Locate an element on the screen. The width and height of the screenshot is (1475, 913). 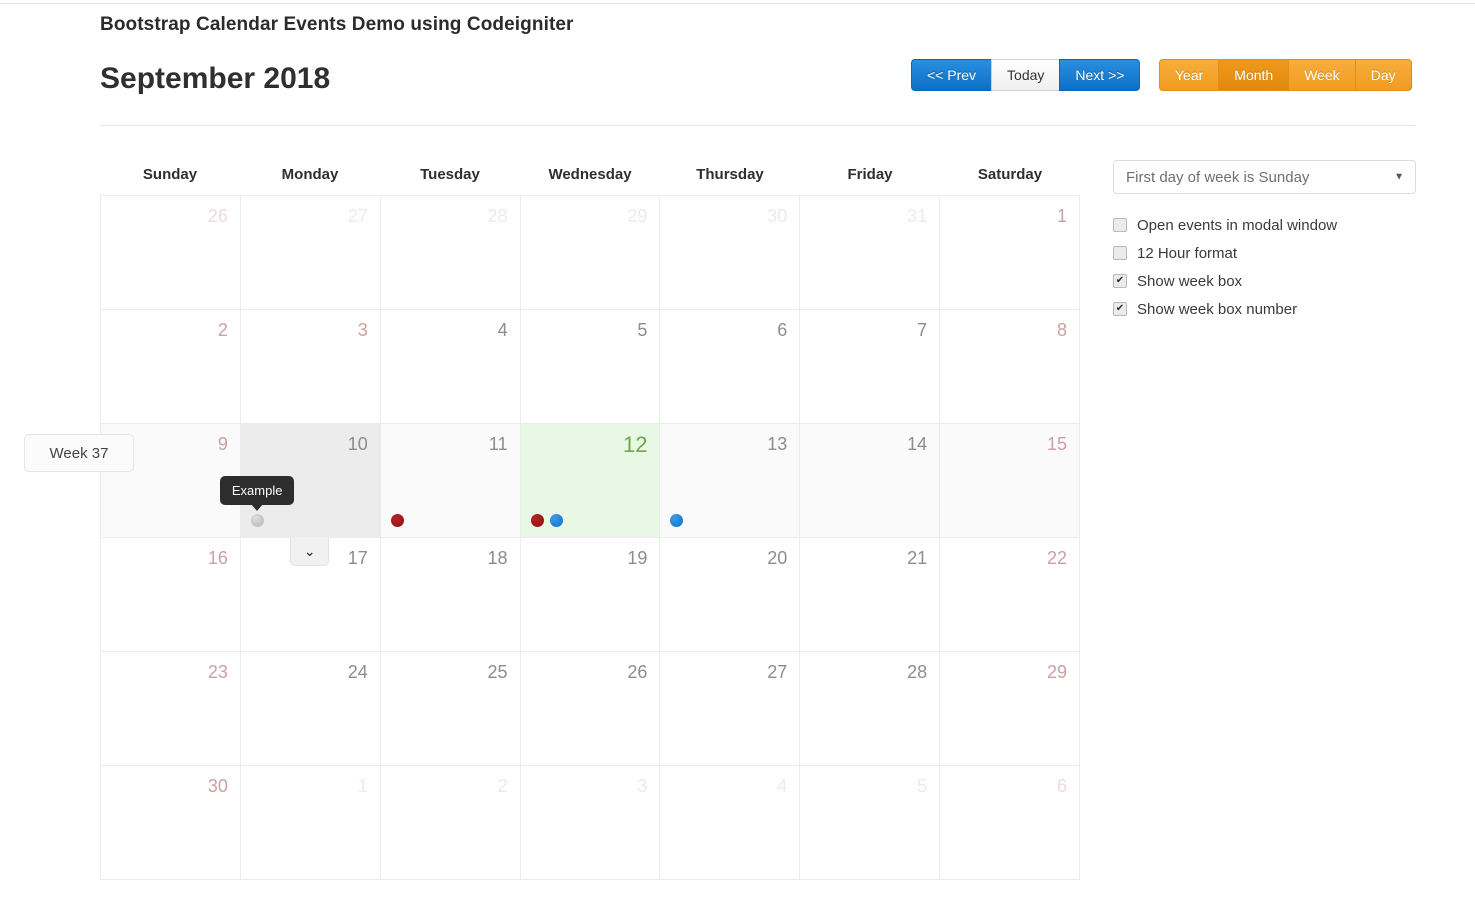
calendar-nav-group: << Prev Today Next >> is located at coordinates (1026, 75).